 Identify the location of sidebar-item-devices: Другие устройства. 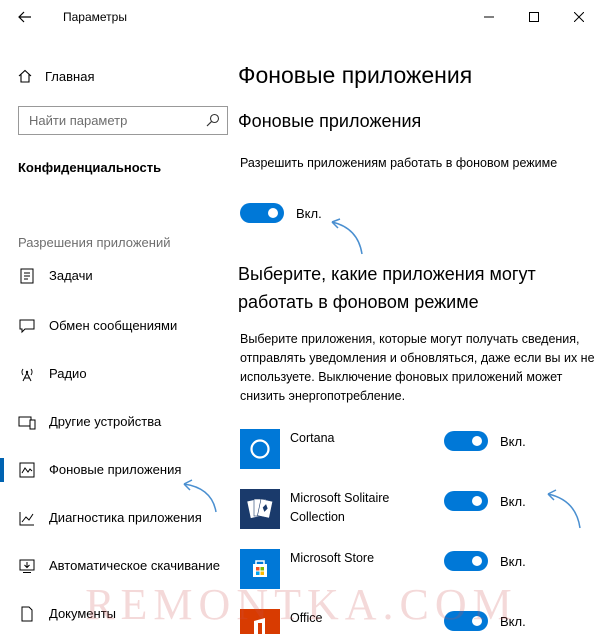
(115, 422).